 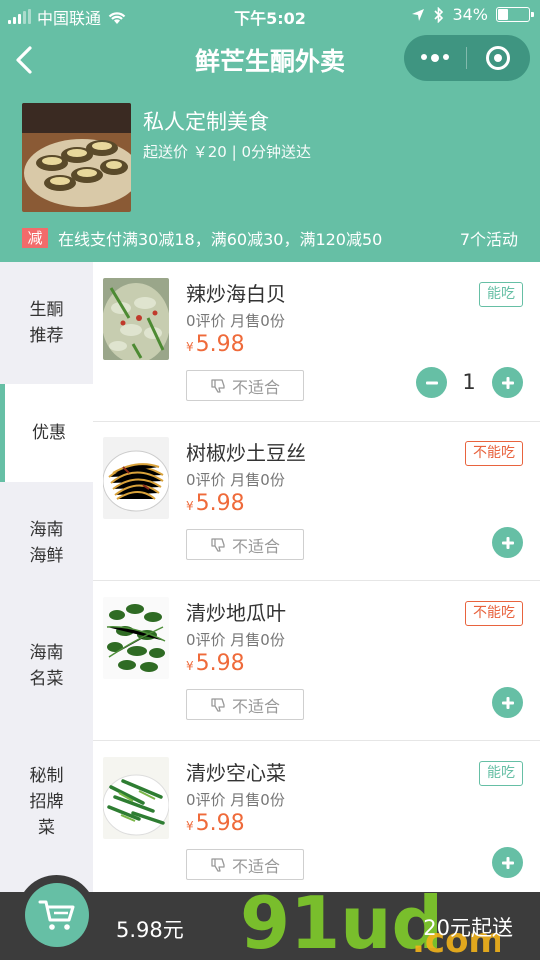 I want to click on mini-program-capsule, so click(x=467, y=58).